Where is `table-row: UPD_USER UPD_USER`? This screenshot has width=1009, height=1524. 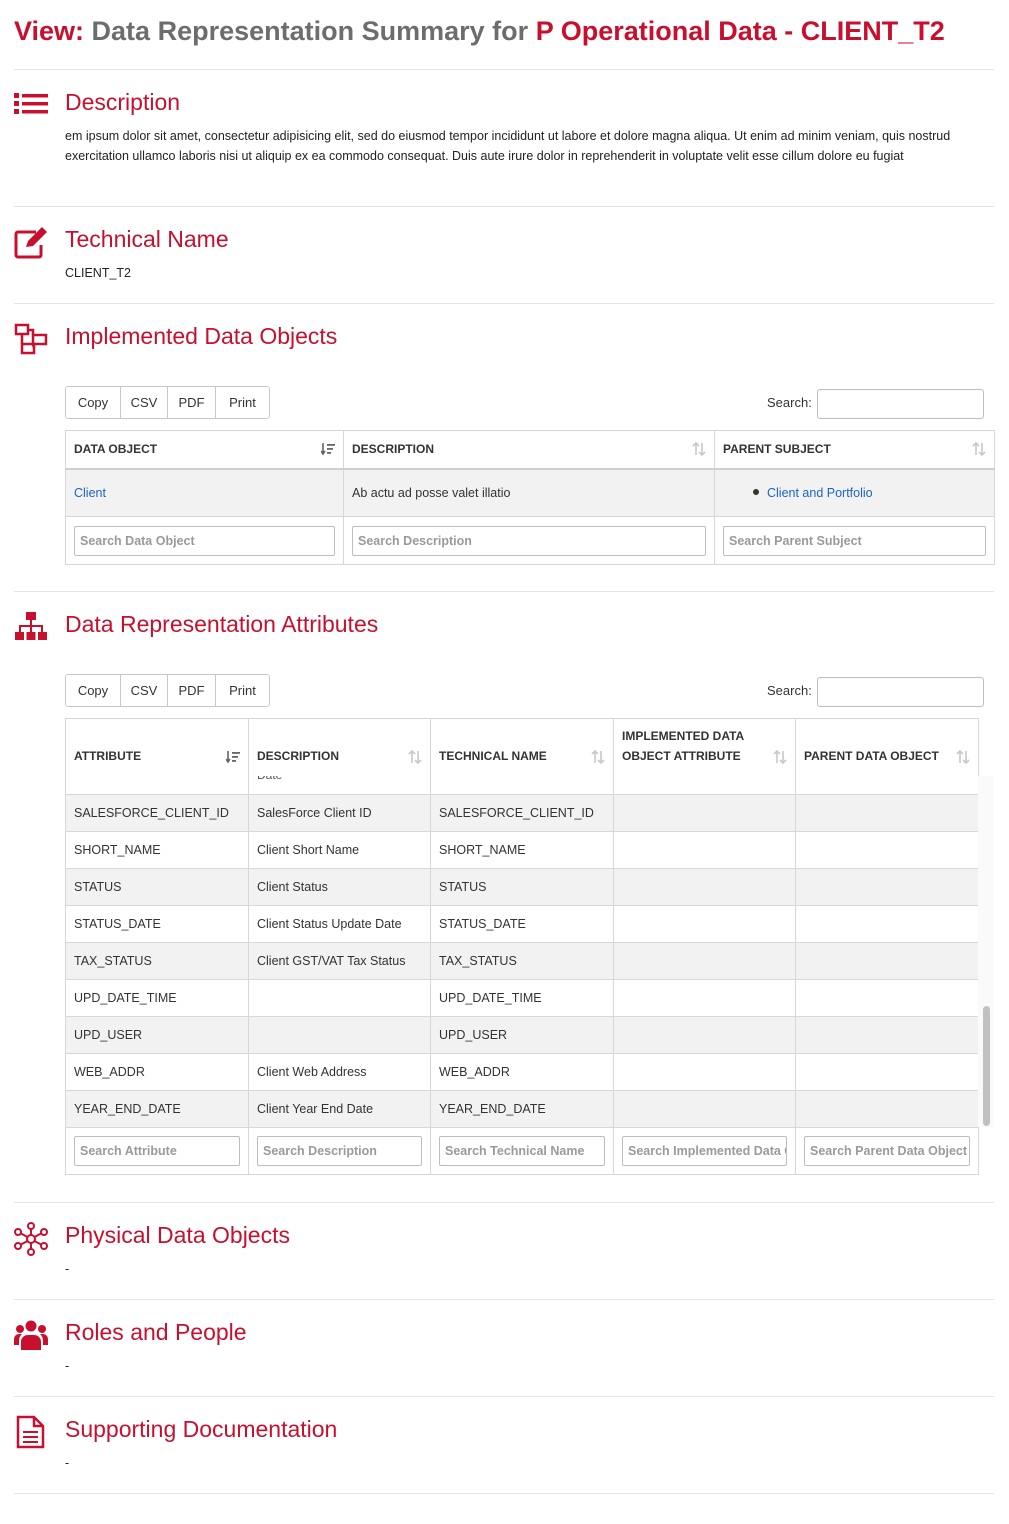
table-row: UPD_USER UPD_USER is located at coordinates (522, 1035).